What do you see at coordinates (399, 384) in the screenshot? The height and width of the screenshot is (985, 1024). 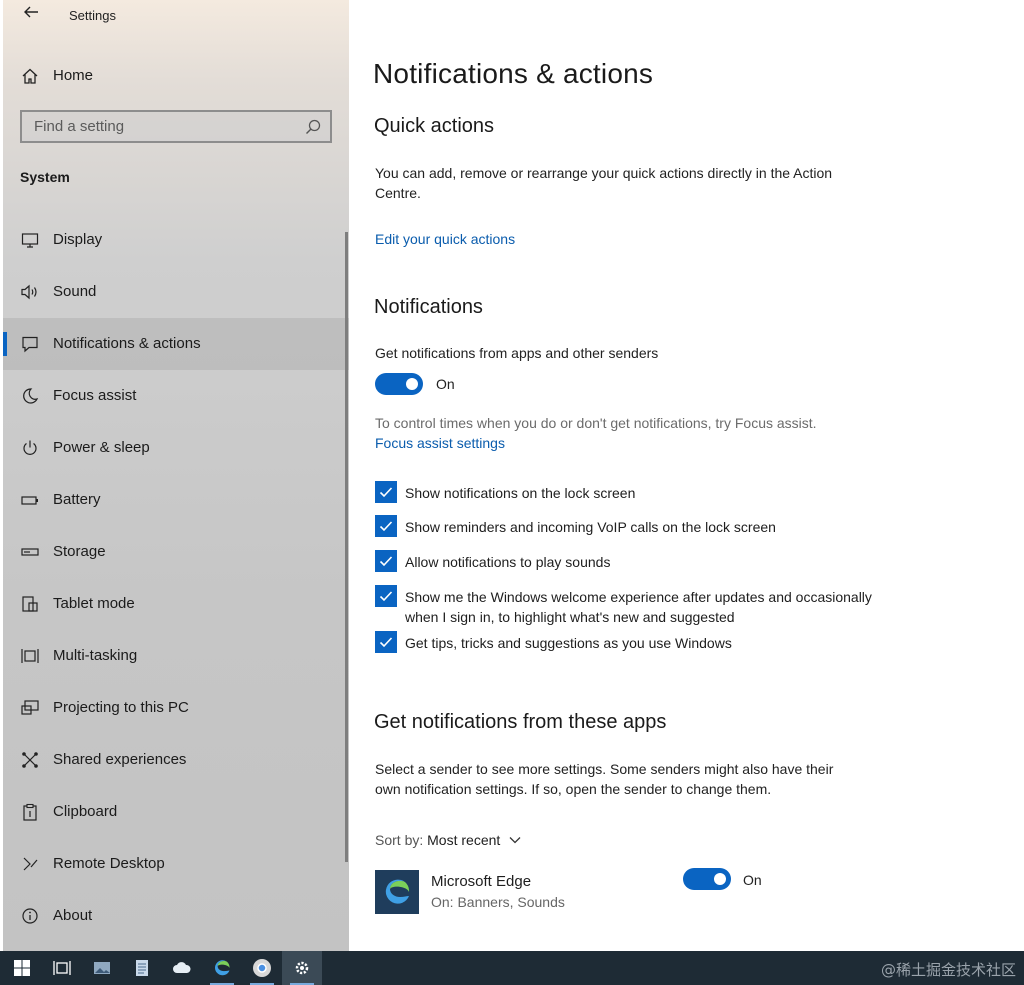 I see `notifications-toggle` at bounding box center [399, 384].